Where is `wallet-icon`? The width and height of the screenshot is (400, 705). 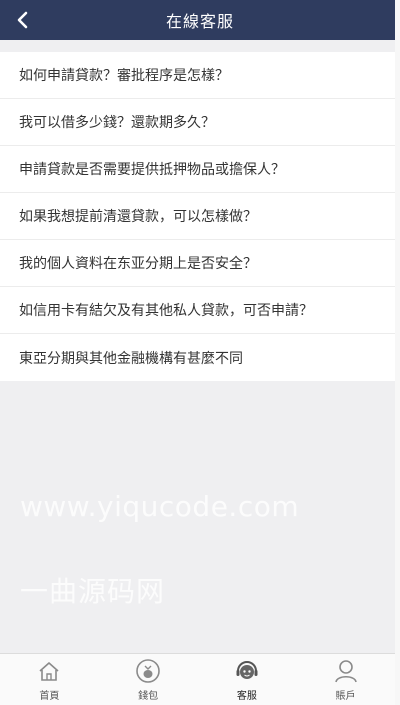 wallet-icon is located at coordinates (148, 671).